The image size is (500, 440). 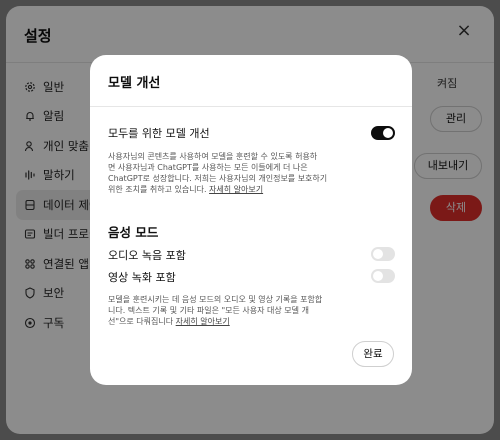 What do you see at coordinates (208, 310) in the screenshot?
I see `desc-line: 니다. 텍스트 기록 및 기타 파일은 "모든 사용자 대상 모델 개` at bounding box center [208, 310].